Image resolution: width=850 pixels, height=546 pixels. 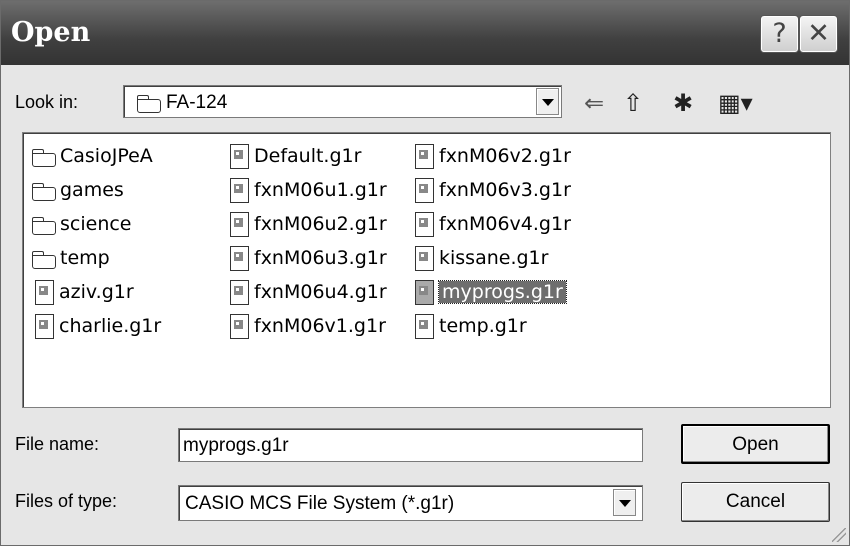 What do you see at coordinates (308, 292) in the screenshot?
I see `list-item: fxnM06u4.g1r` at bounding box center [308, 292].